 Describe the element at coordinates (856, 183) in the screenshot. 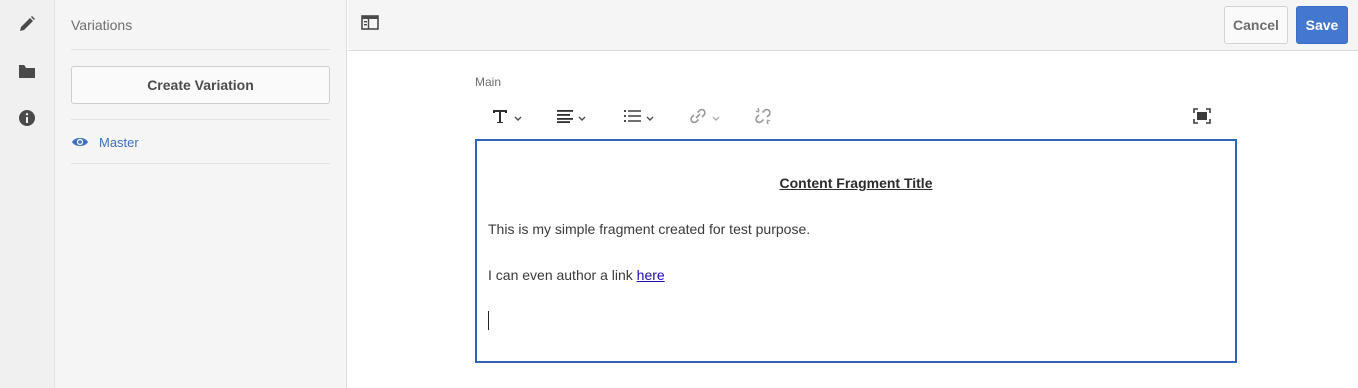

I see `fragment-title: Content Fragment Title` at that location.